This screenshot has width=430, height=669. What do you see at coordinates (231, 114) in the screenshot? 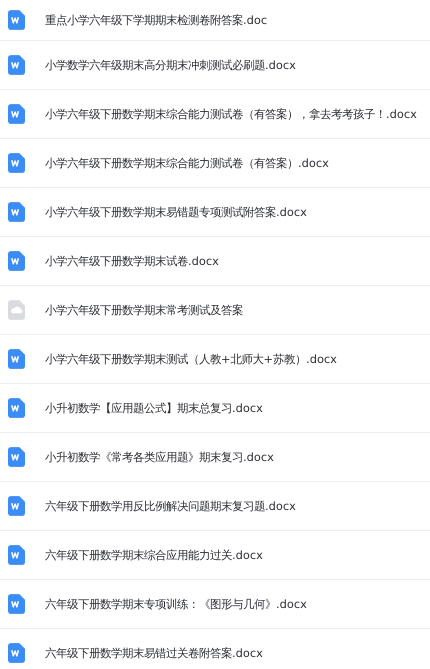
I see `file-name: 小学六年级下册数学期末综合能力测试卷（有答案），拿去考考孩子！.docx` at bounding box center [231, 114].